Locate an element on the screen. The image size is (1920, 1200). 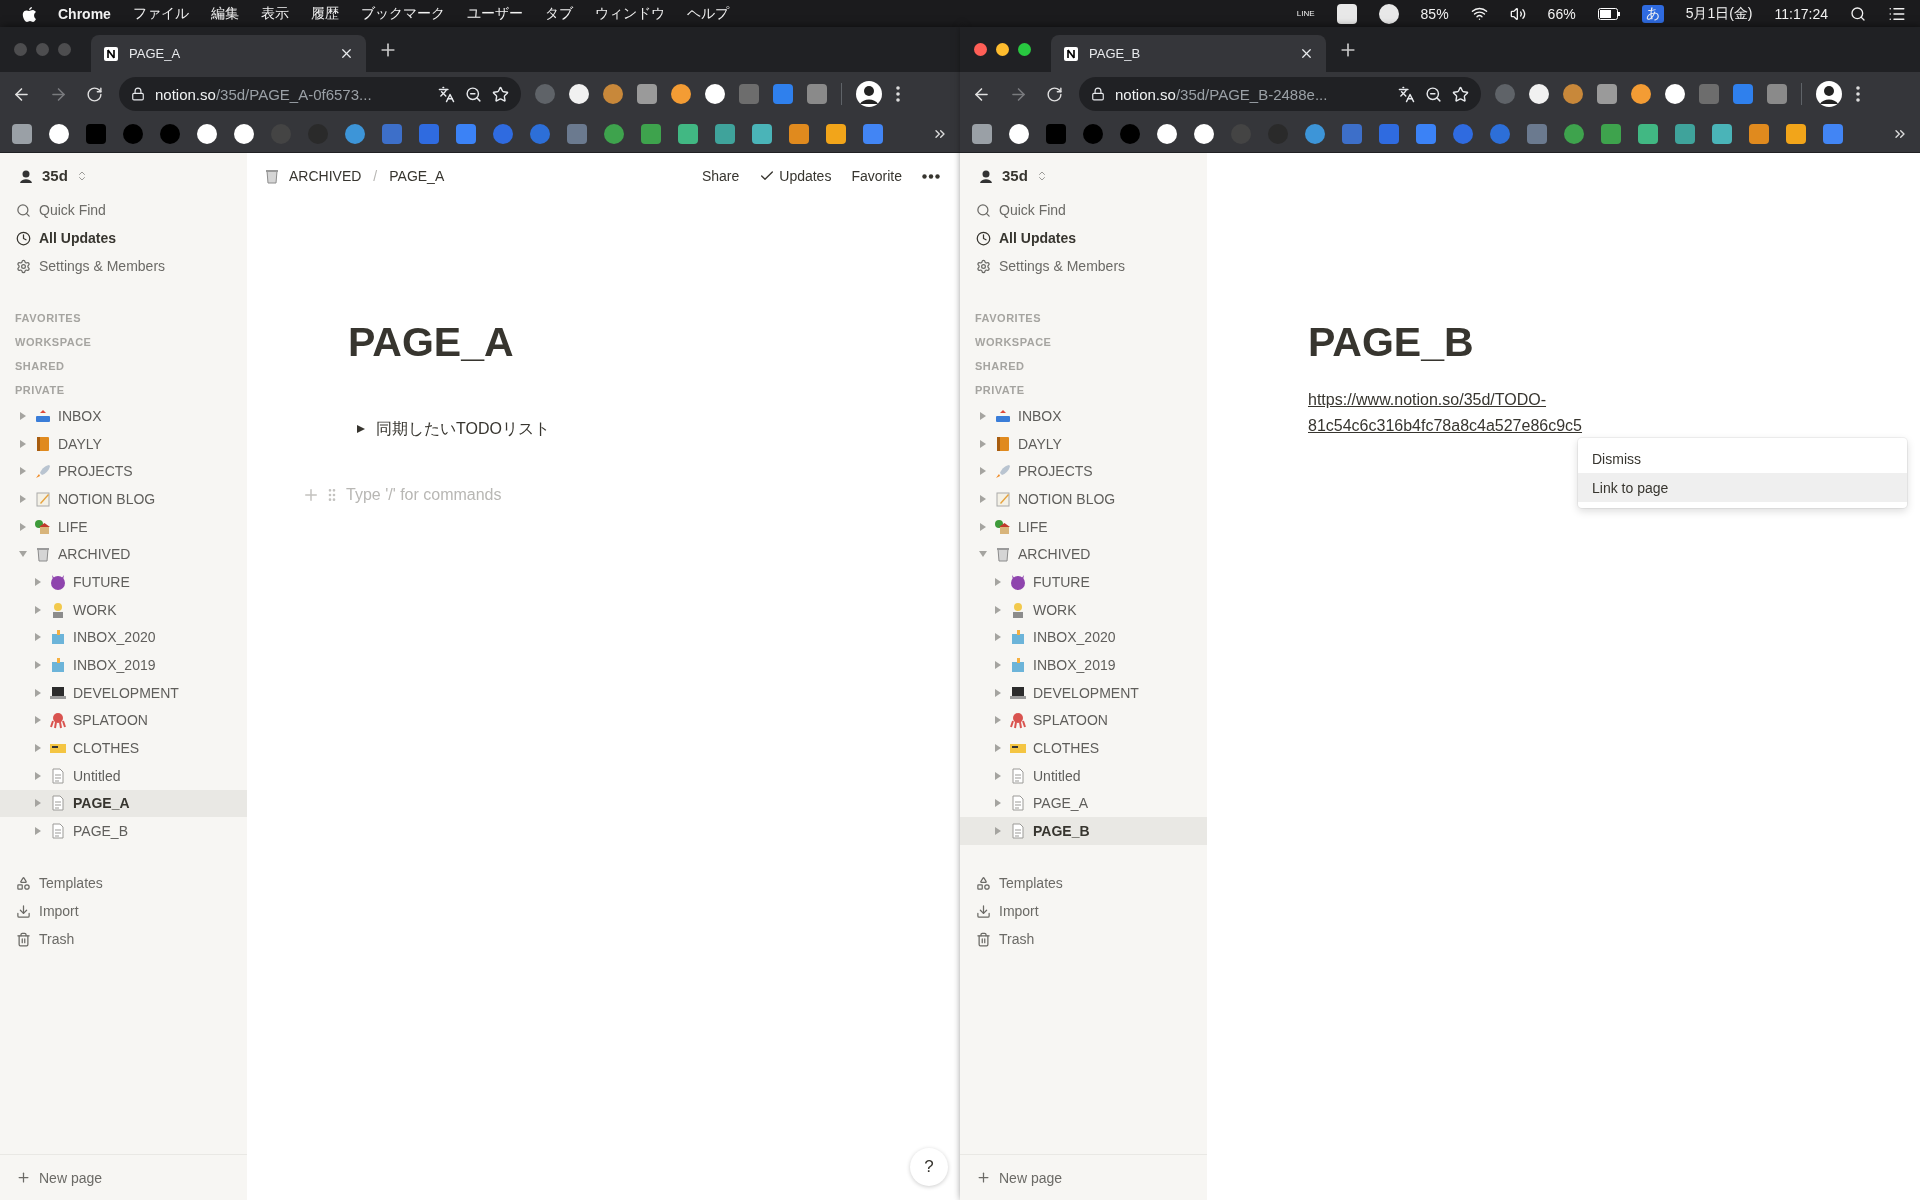
sidebar-nav-item: Settings & Members is located at coordinates (1083, 266).